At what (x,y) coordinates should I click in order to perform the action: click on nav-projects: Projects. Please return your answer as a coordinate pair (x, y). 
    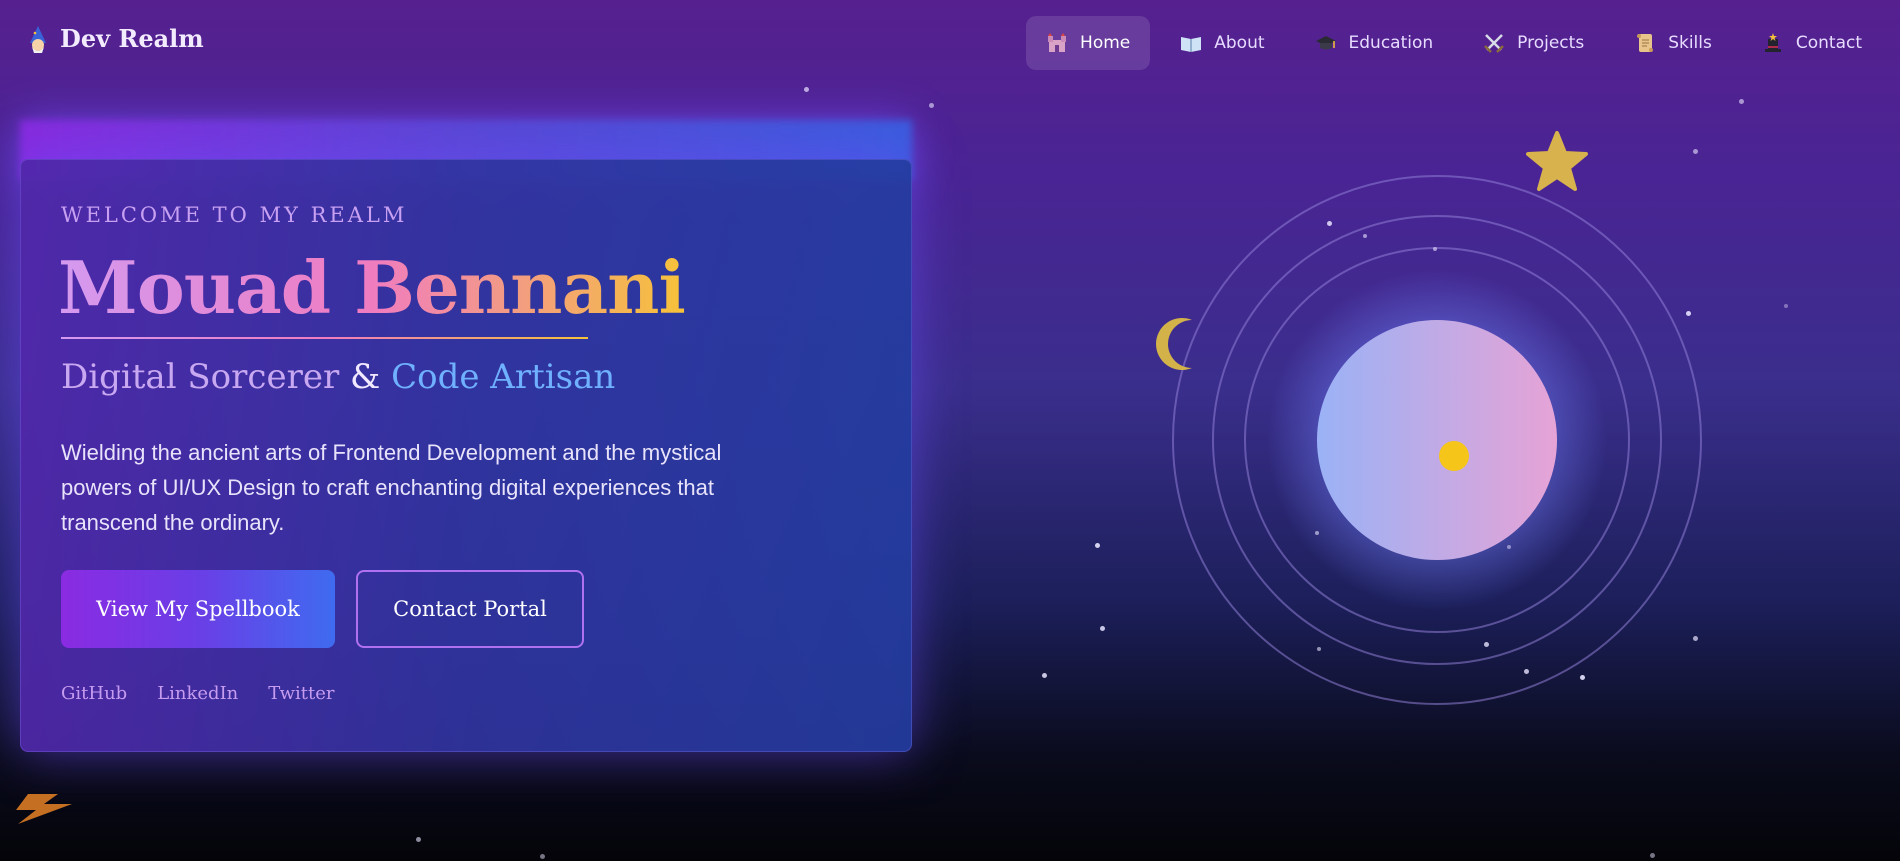
    Looking at the image, I should click on (1533, 43).